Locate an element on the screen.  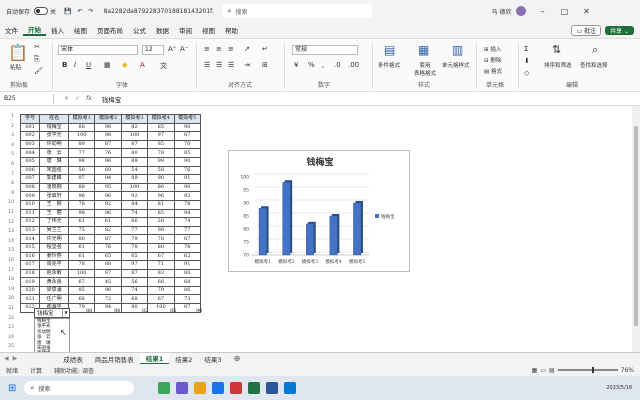
search-box: ⌕ 搜索 is located at coordinates (296, 11).